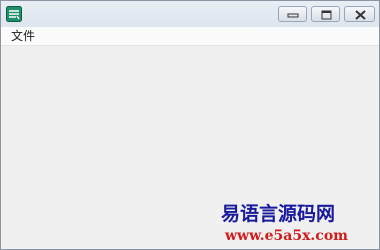 Image resolution: width=380 pixels, height=250 pixels. I want to click on title-bar, so click(190, 14).